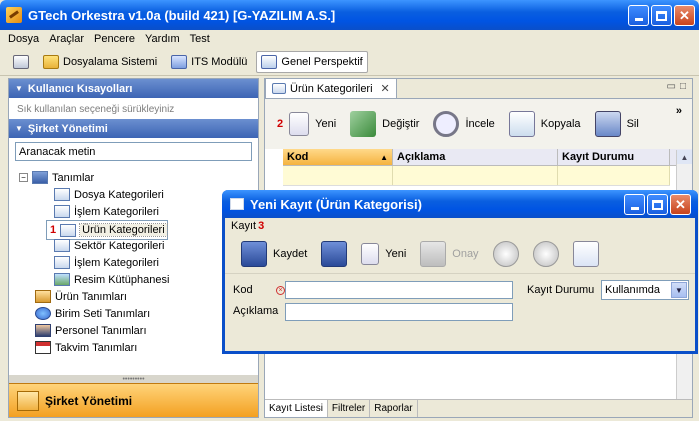  I want to click on delete-icon, so click(607, 124).